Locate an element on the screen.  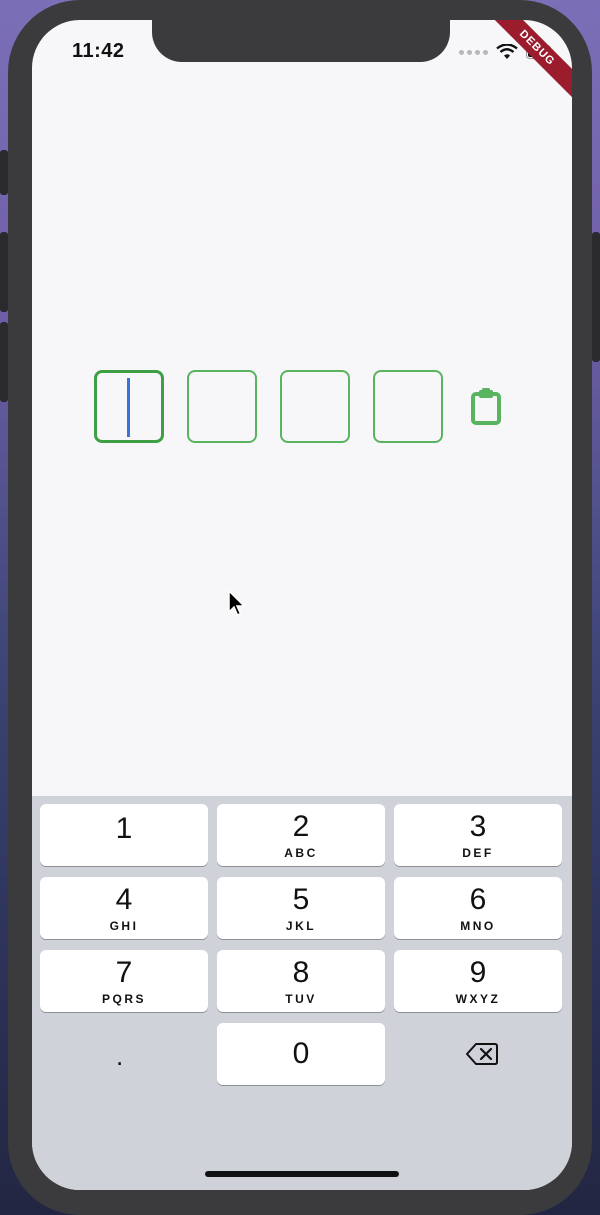
volume-up-button is located at coordinates (4, 272).